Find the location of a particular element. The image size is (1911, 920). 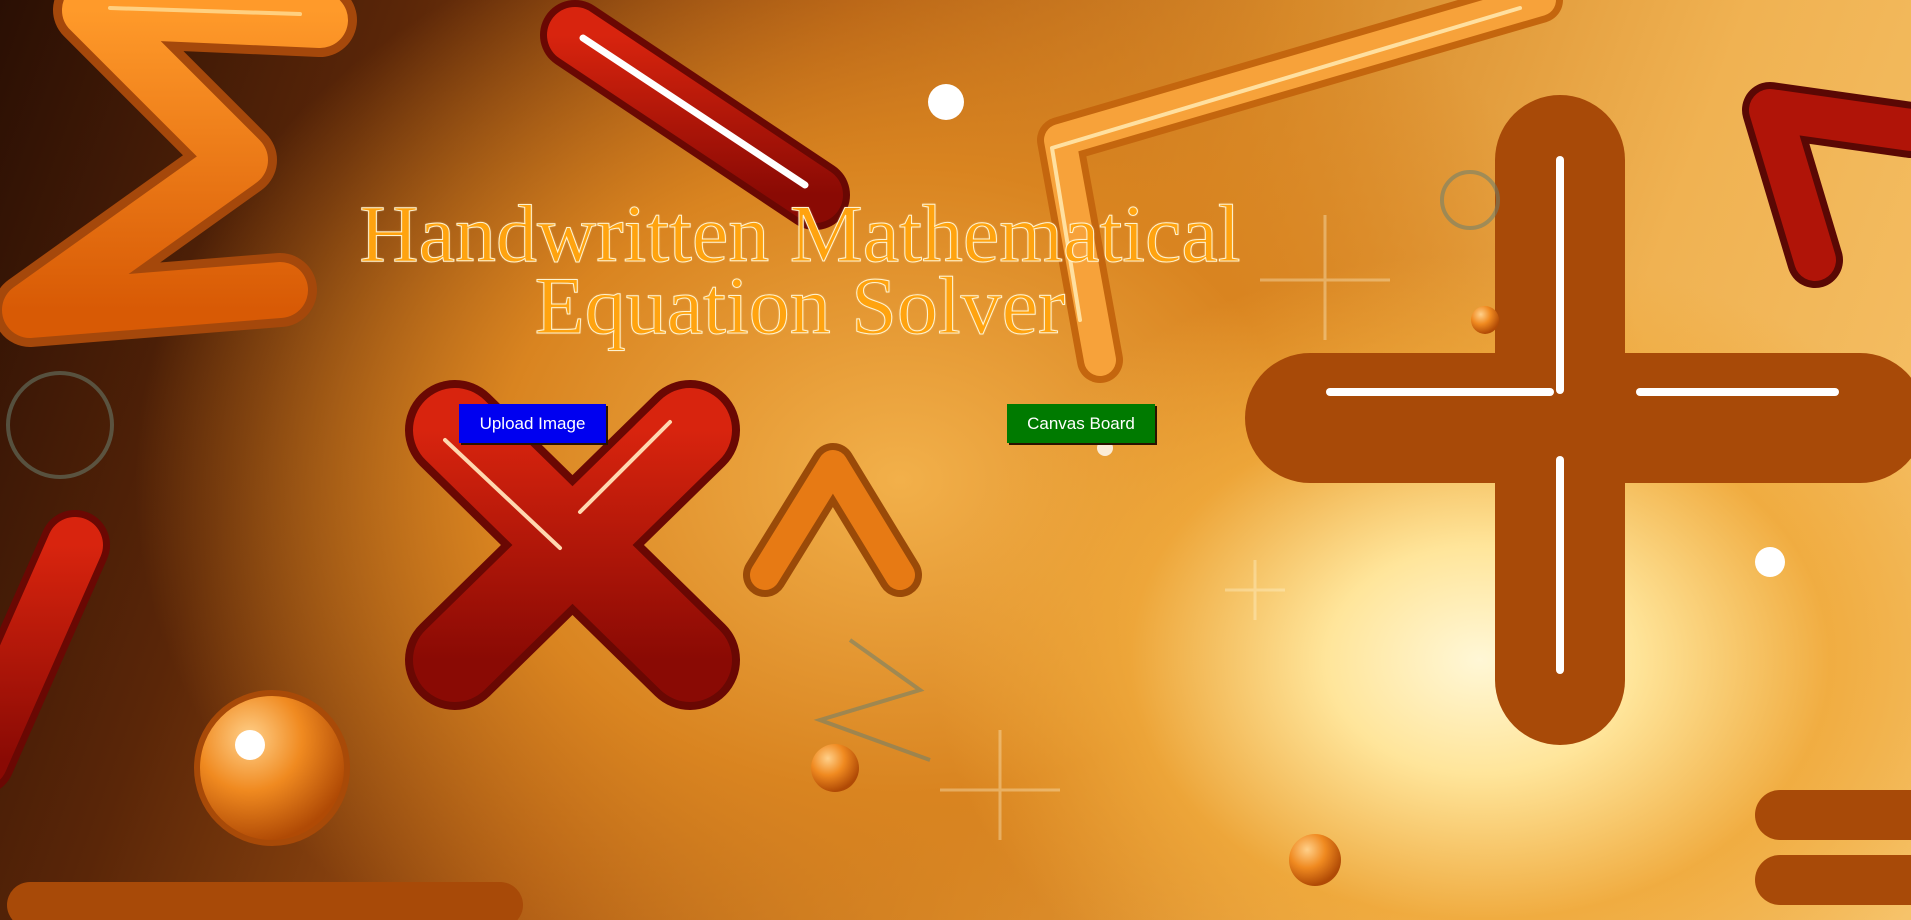

multiply-shape is located at coordinates (572, 545).